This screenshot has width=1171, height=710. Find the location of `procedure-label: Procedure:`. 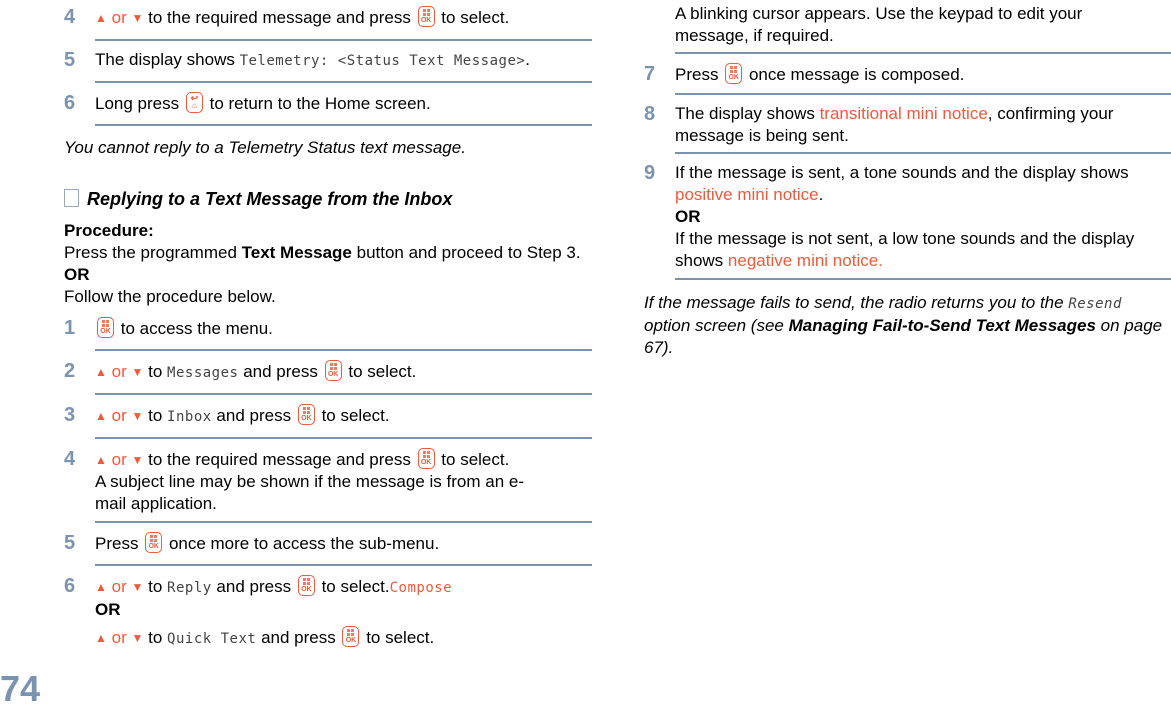

procedure-label: Procedure: is located at coordinates (109, 230).